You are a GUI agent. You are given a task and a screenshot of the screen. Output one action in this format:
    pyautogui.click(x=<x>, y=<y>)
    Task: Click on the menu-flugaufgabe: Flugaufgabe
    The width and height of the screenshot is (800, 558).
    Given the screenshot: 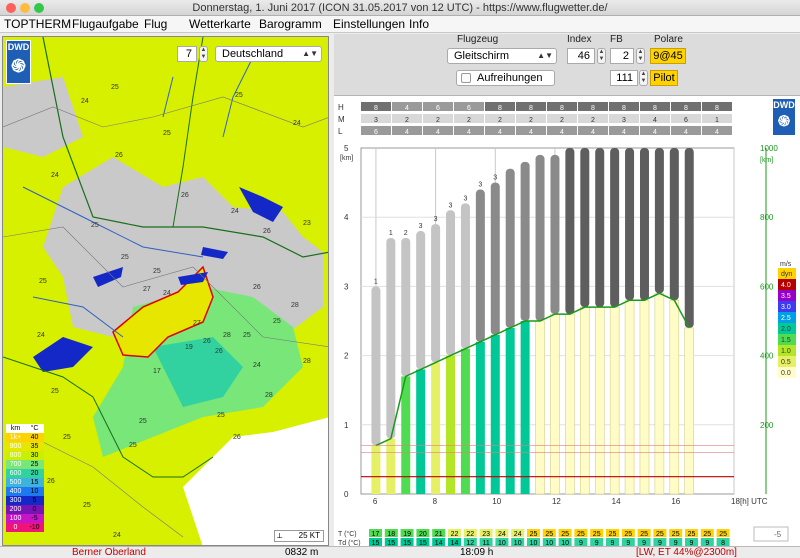 What is the action you would take?
    pyautogui.click(x=105, y=24)
    